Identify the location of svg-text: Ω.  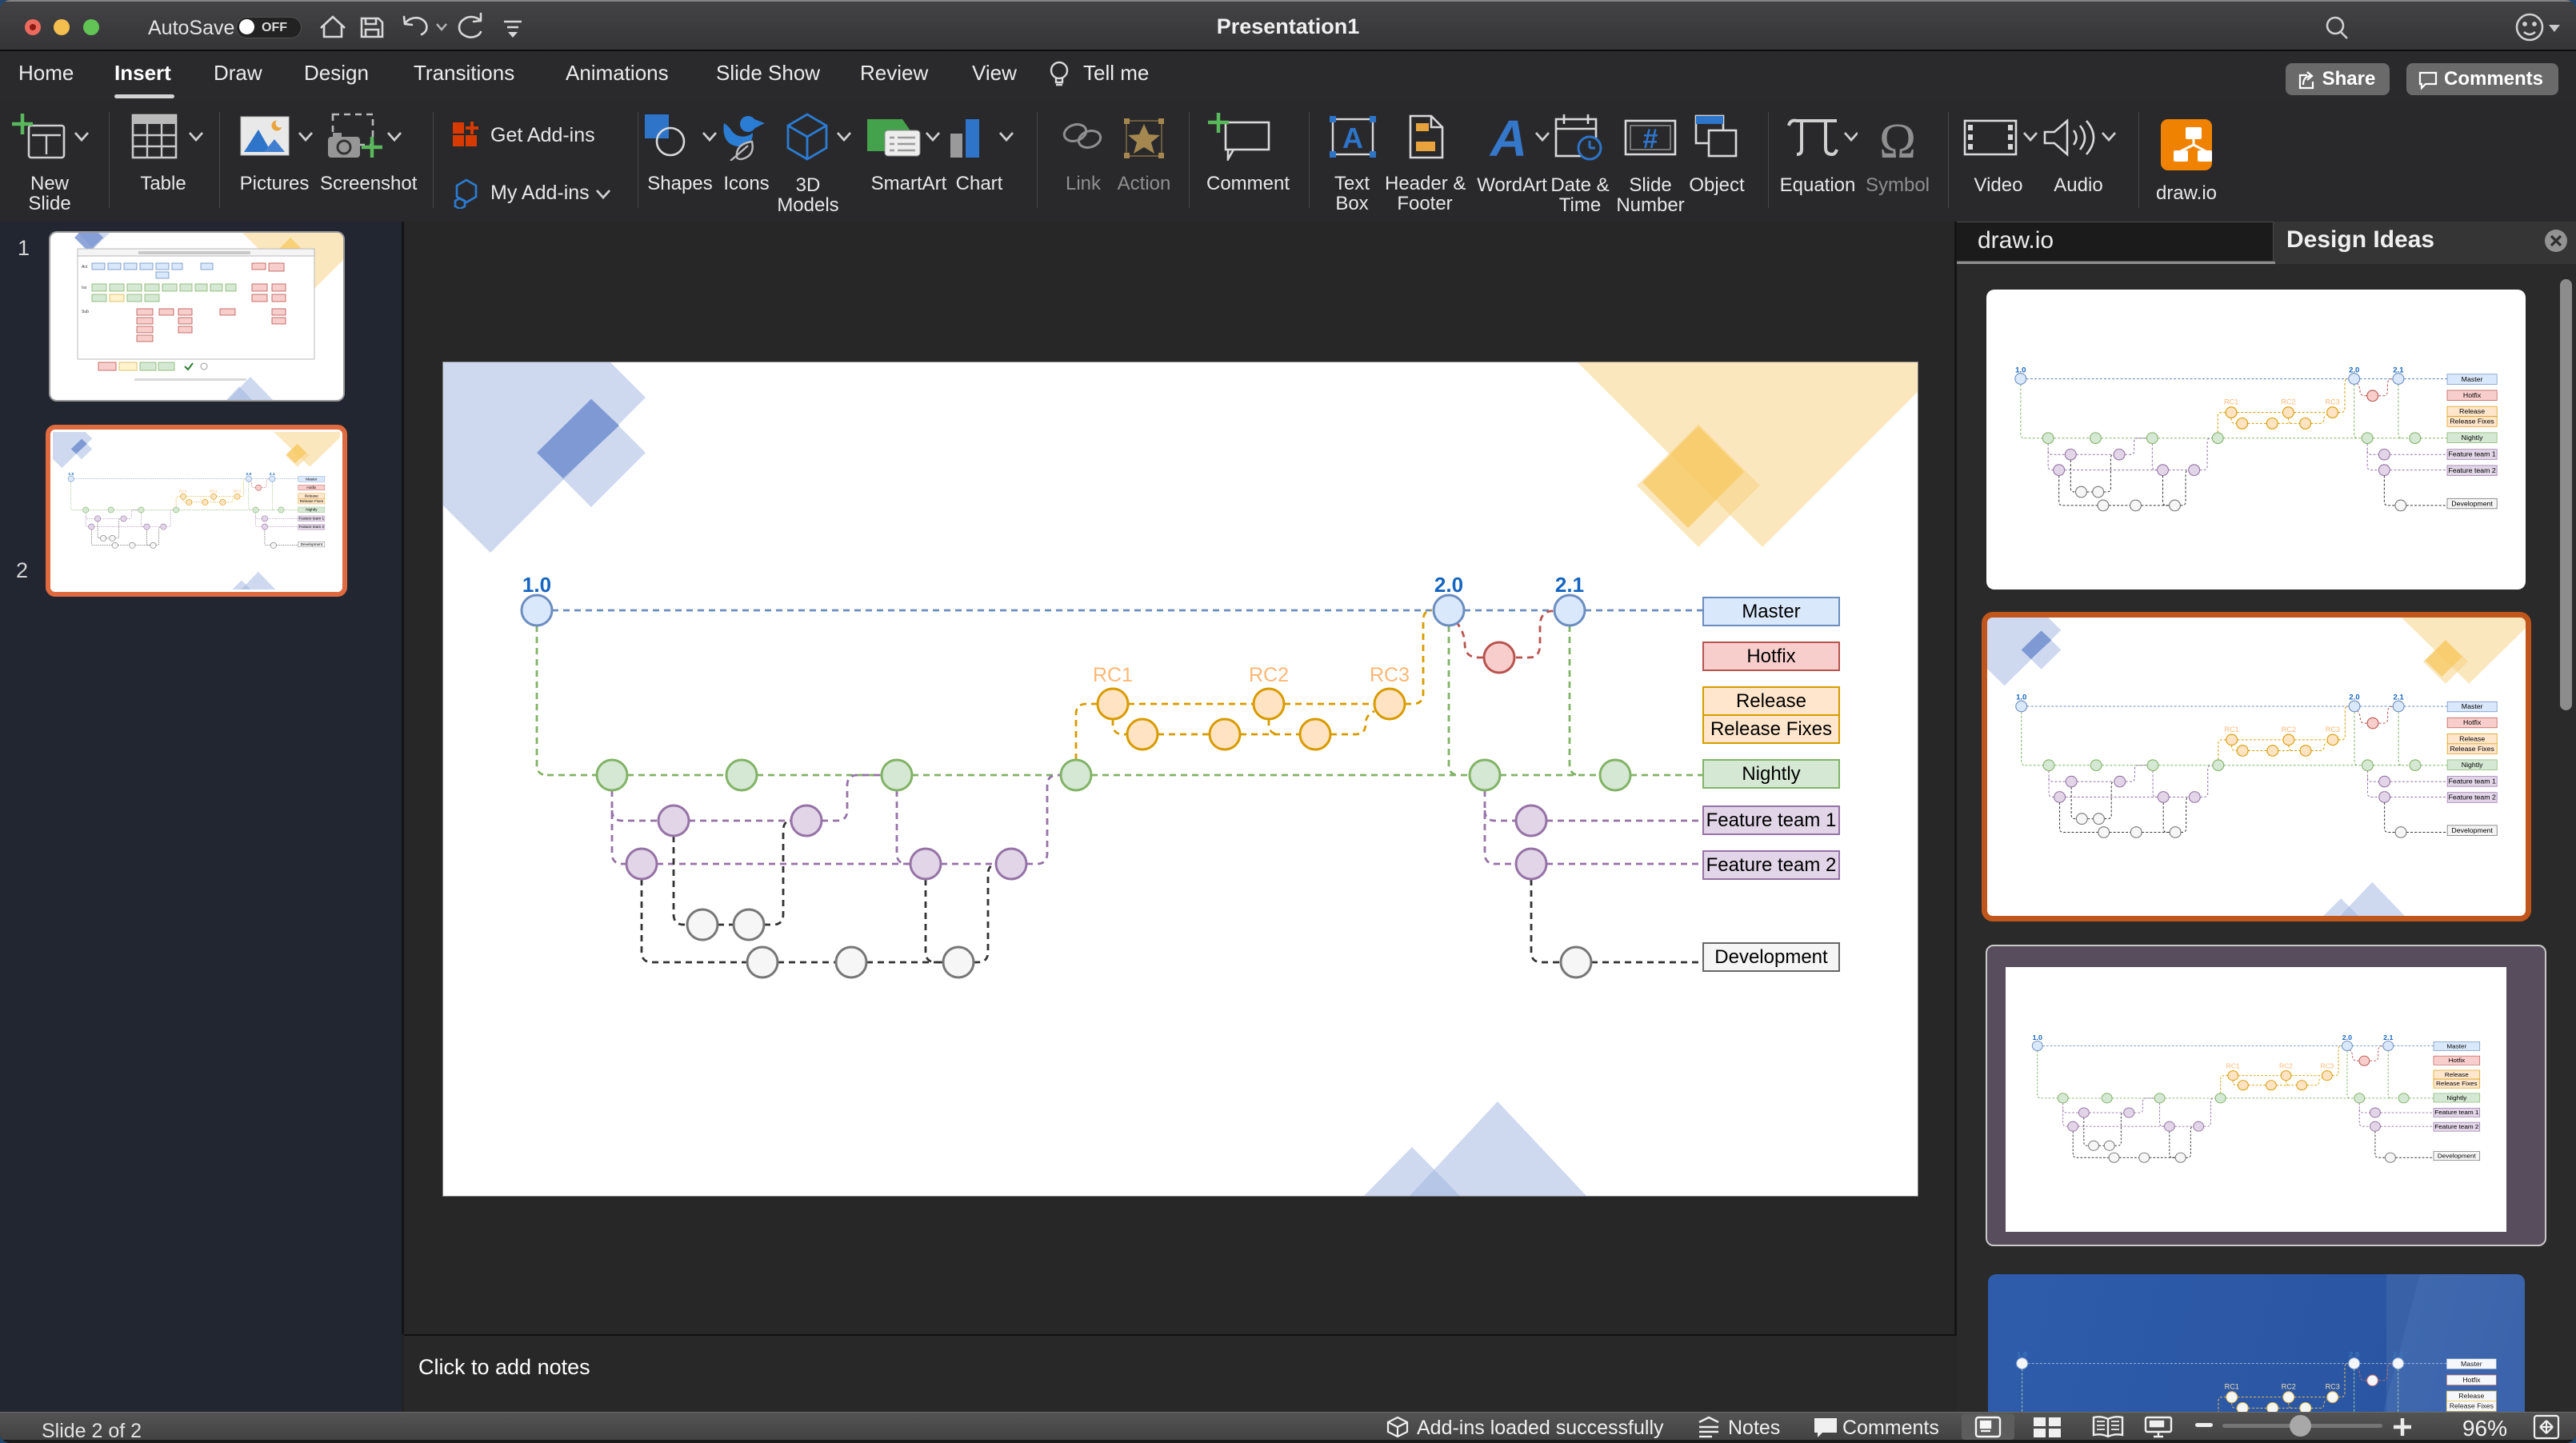
(1897, 138).